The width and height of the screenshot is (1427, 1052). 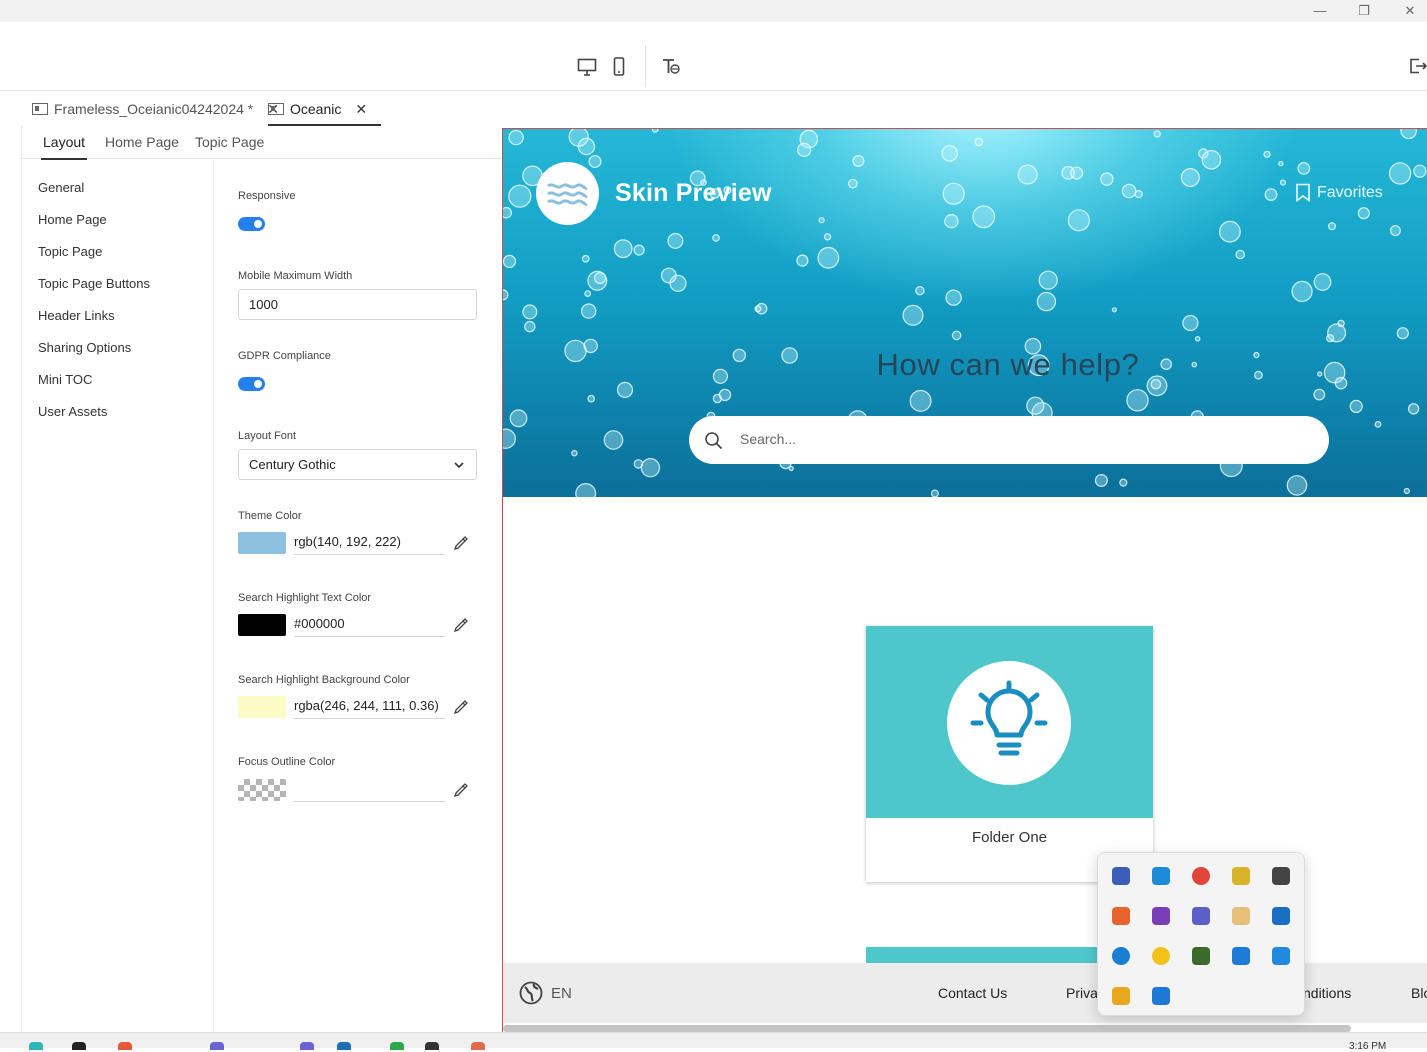 What do you see at coordinates (671, 66) in the screenshot?
I see `text-style-icon` at bounding box center [671, 66].